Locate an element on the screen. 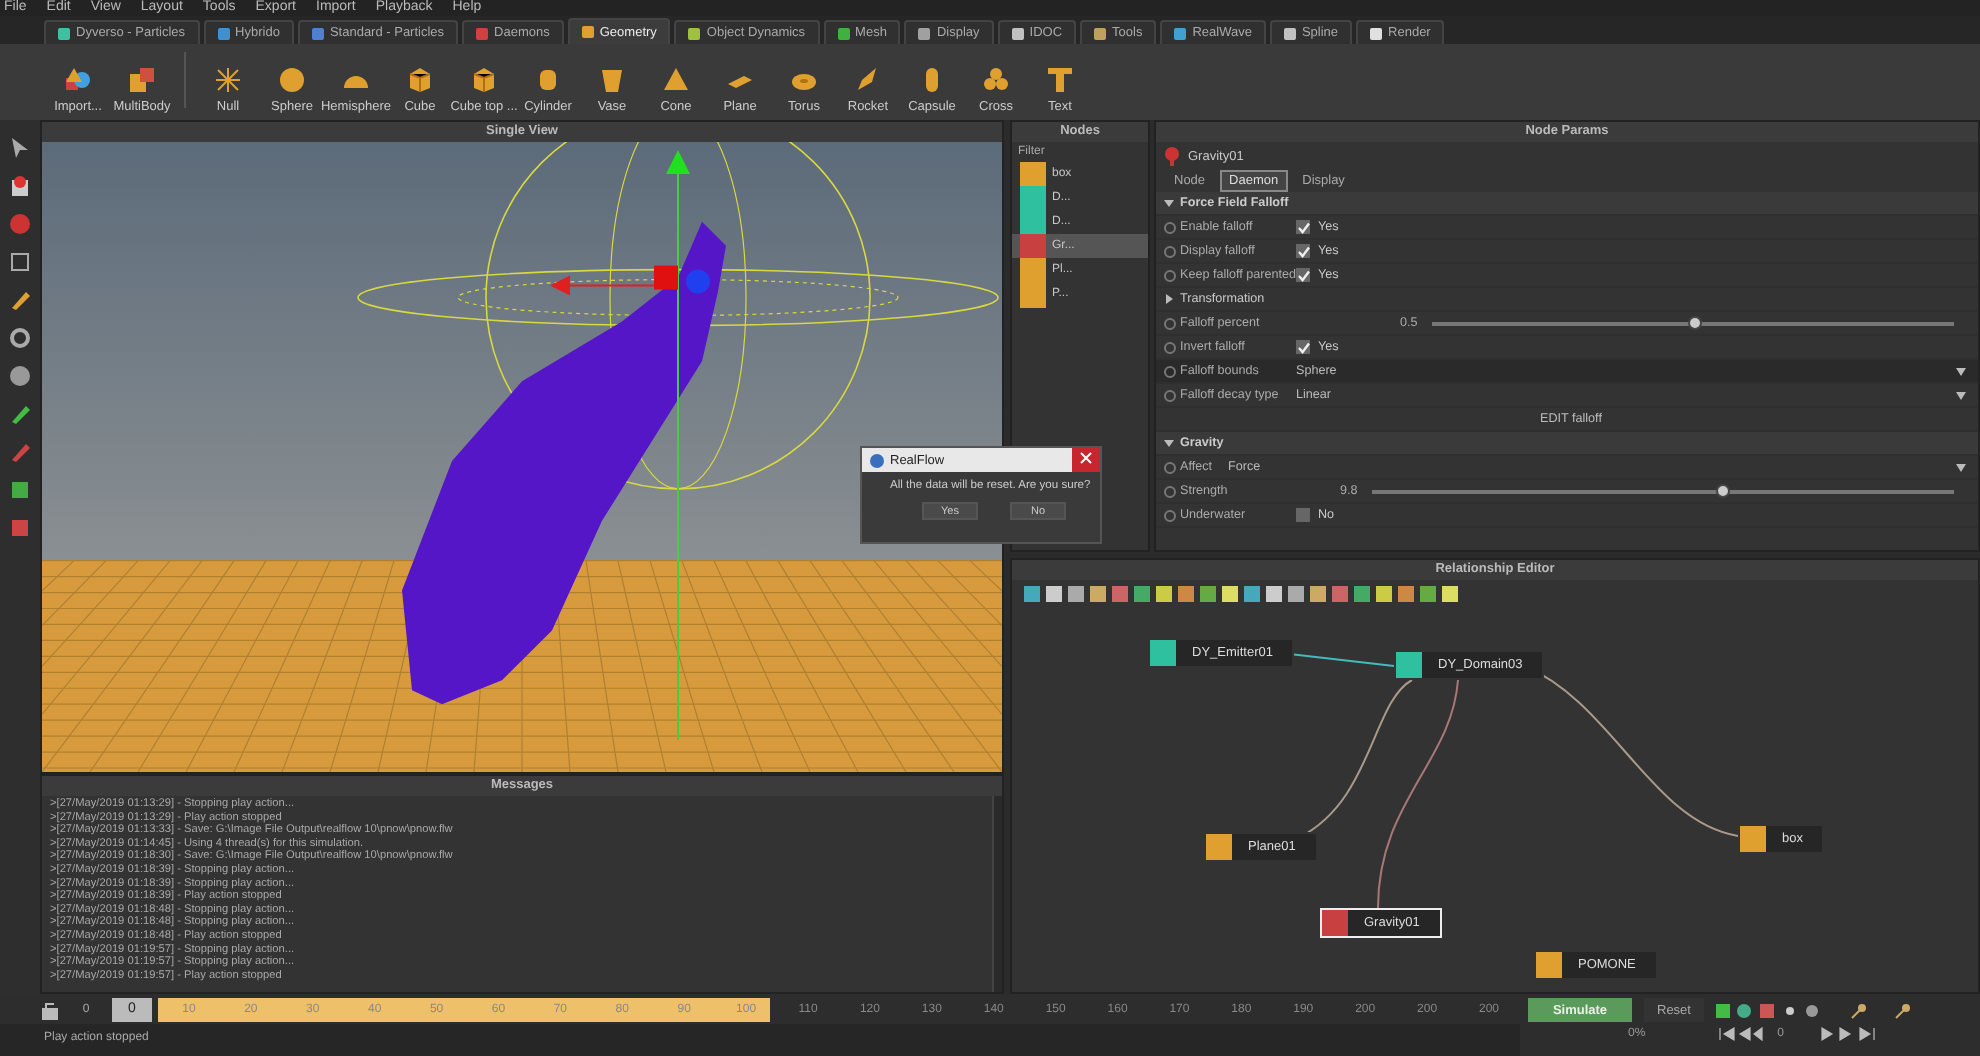 This screenshot has width=1980, height=1056. cylinder-icon is located at coordinates (548, 80).